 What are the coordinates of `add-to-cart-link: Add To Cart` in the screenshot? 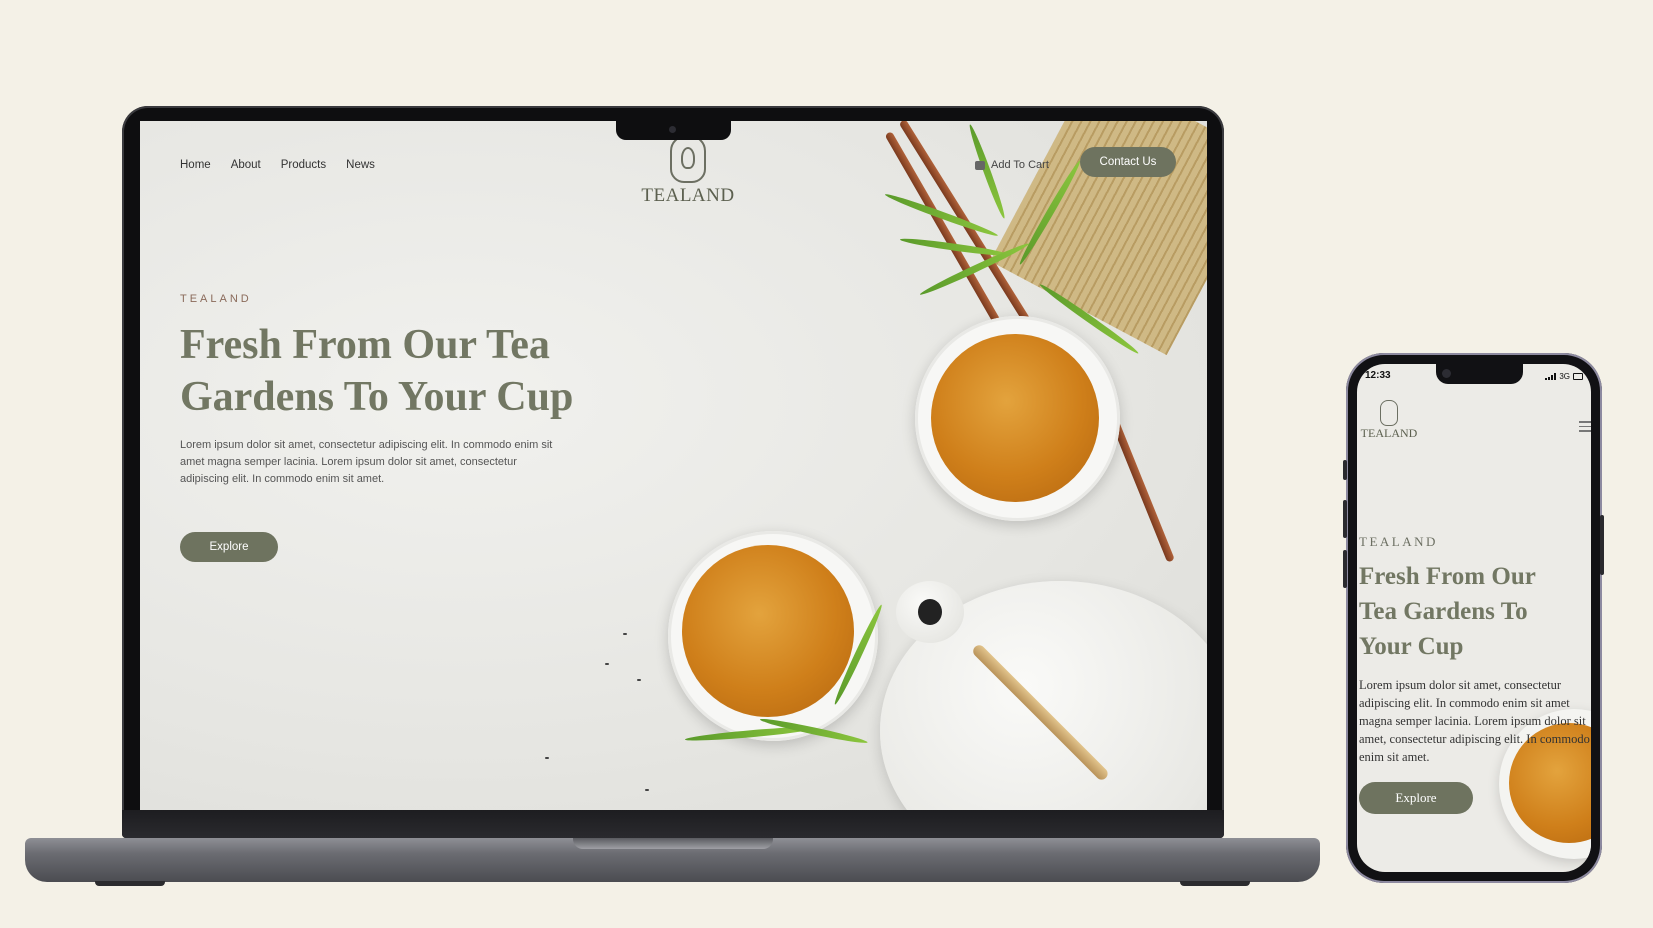 It's located at (1012, 165).